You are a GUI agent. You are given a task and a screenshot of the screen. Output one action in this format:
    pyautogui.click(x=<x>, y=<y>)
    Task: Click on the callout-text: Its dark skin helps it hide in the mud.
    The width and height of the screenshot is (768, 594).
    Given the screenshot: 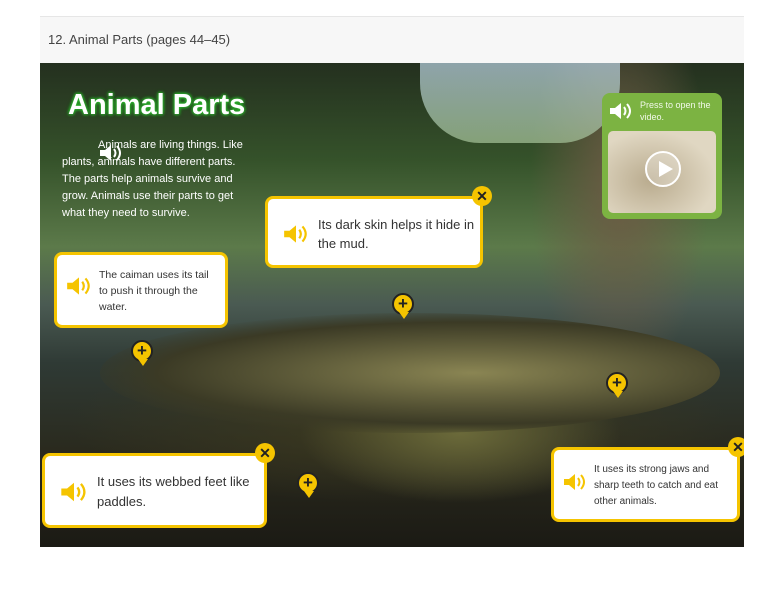 What is the action you would take?
    pyautogui.click(x=396, y=234)
    